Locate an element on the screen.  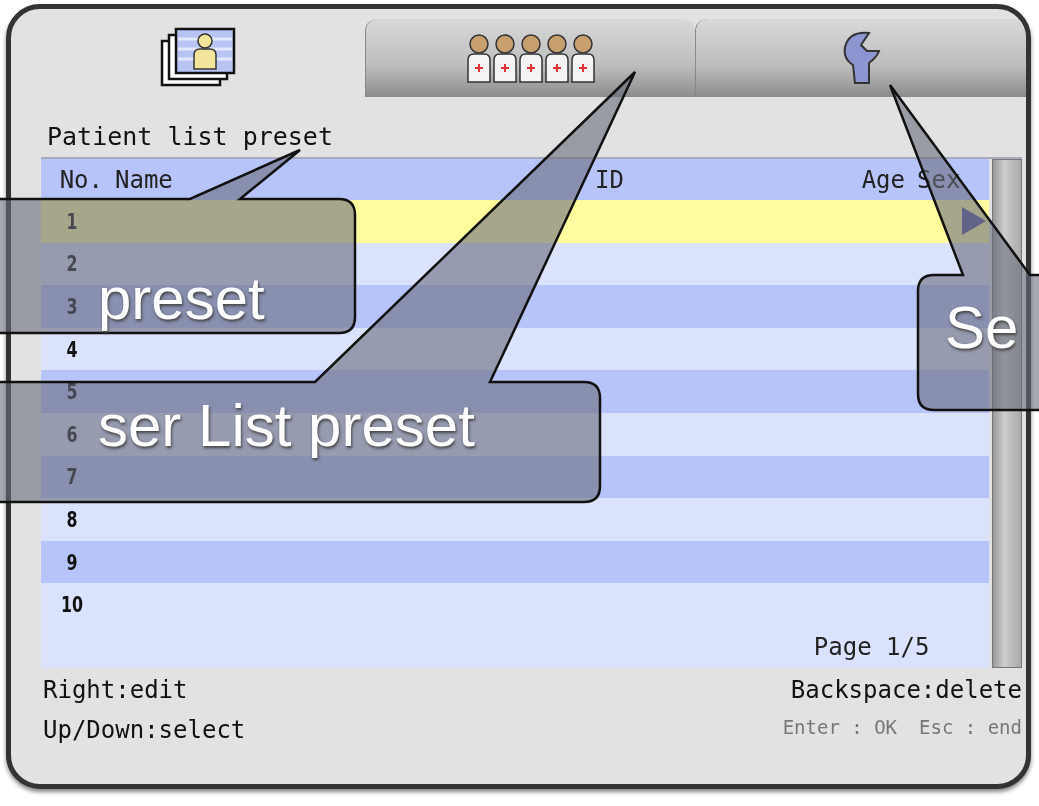
row-number: 10 is located at coordinates (72, 605).